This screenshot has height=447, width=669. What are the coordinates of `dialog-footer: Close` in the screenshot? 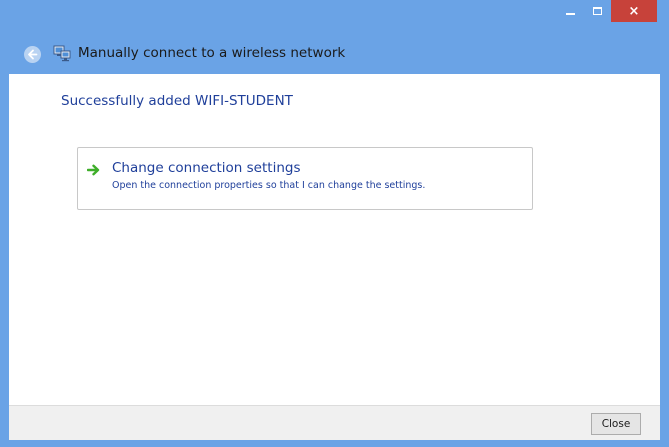 It's located at (334, 422).